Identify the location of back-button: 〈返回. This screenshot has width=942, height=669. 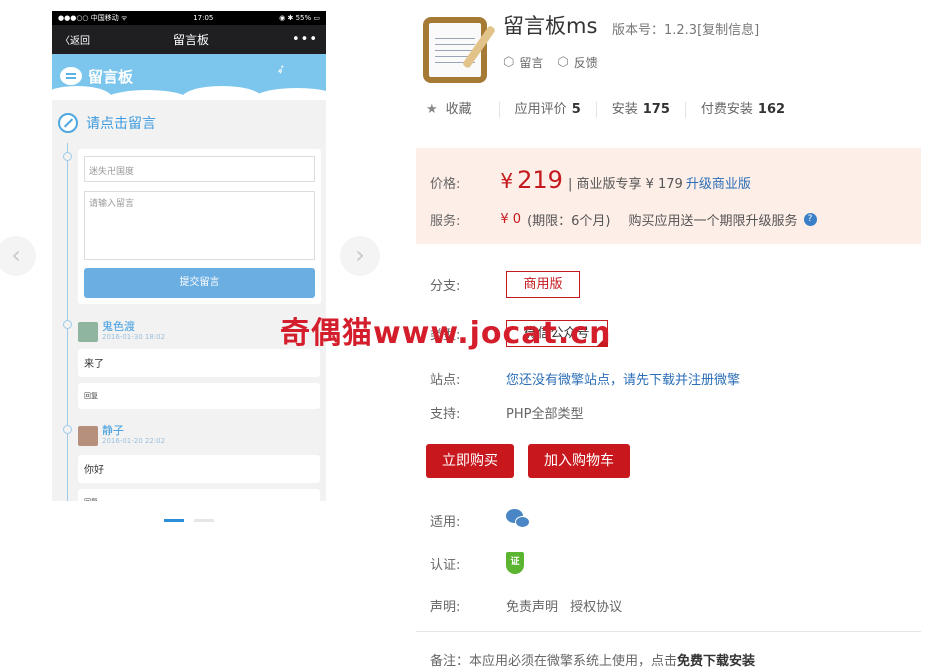
(75, 41).